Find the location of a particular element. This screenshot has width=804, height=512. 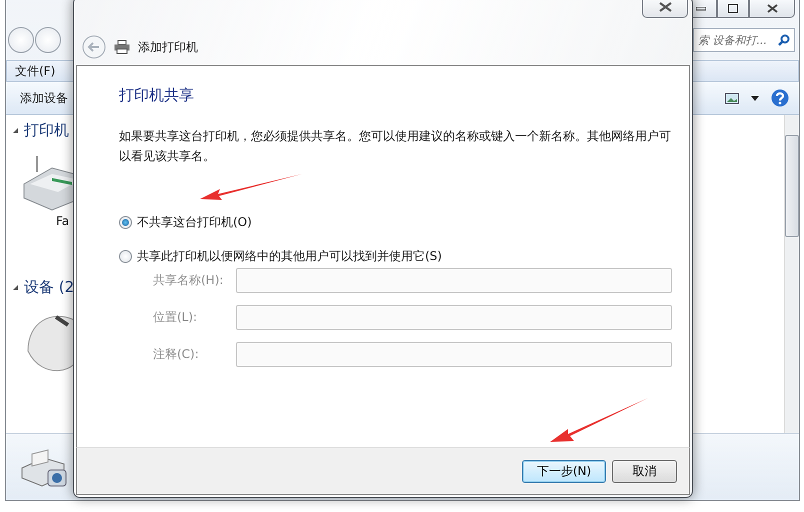

maximize-icon is located at coordinates (733, 8).